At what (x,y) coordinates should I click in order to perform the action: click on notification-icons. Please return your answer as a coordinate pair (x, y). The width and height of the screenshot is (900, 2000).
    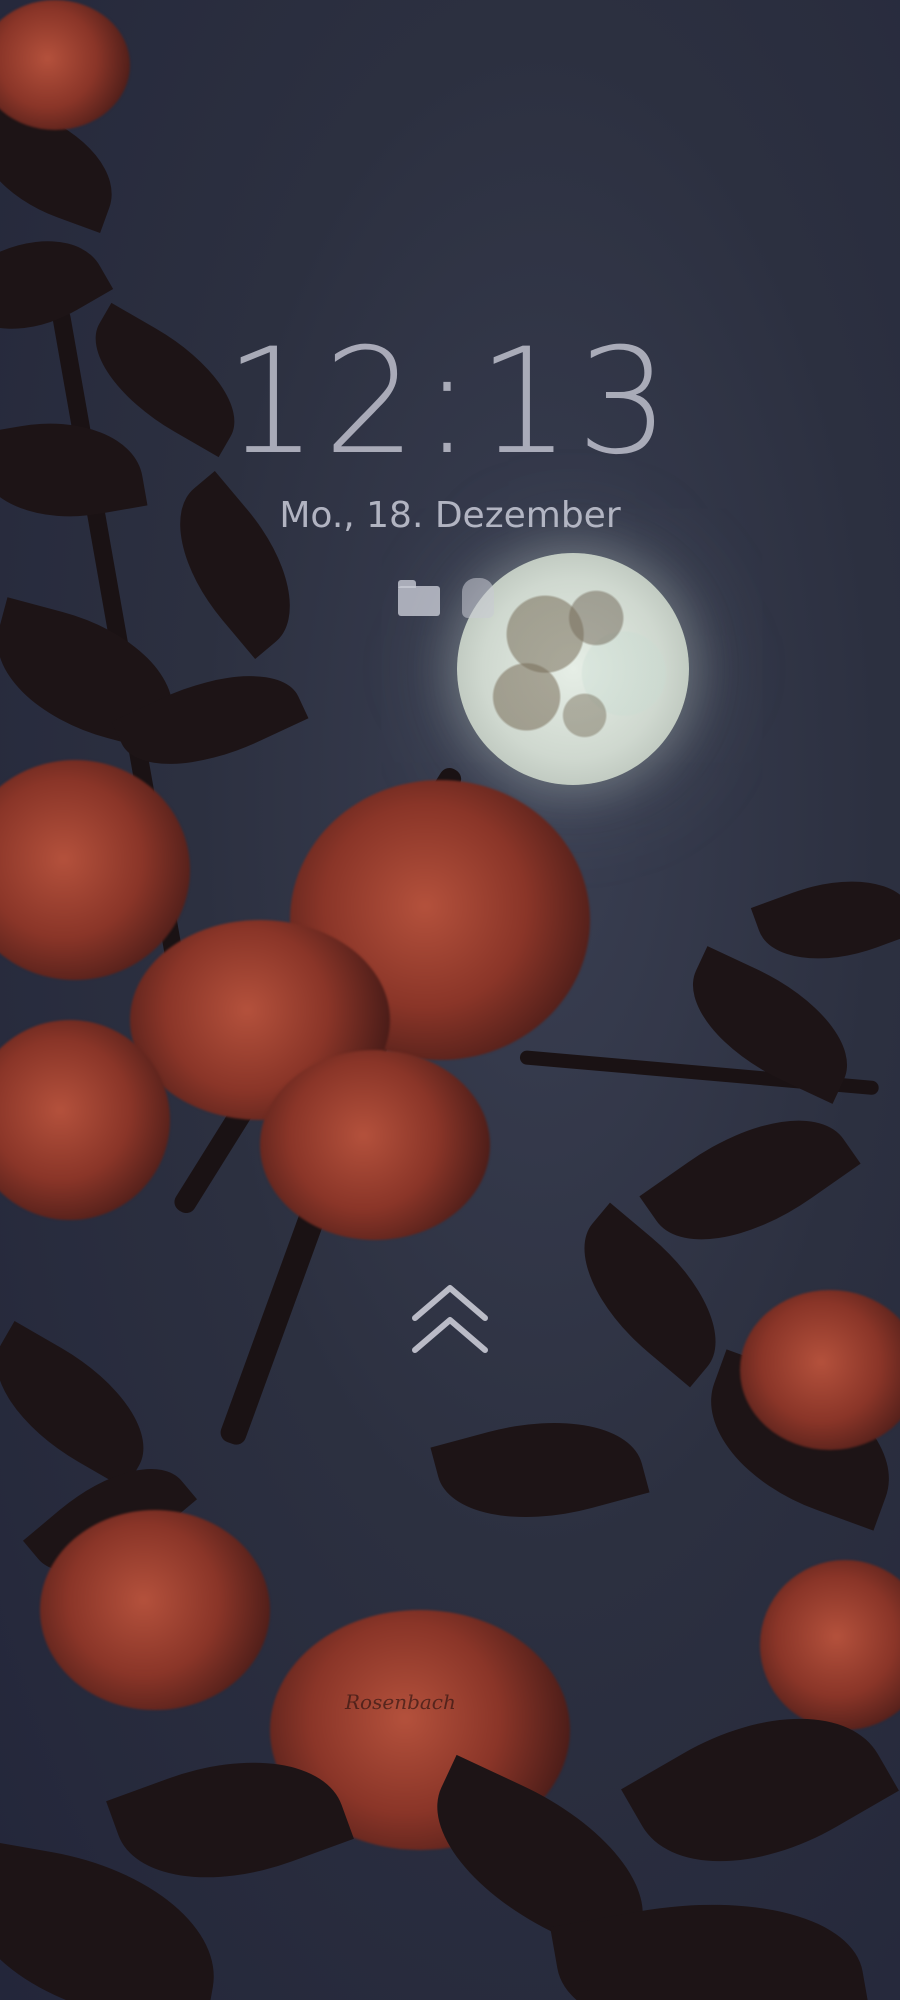
    Looking at the image, I should click on (446, 598).